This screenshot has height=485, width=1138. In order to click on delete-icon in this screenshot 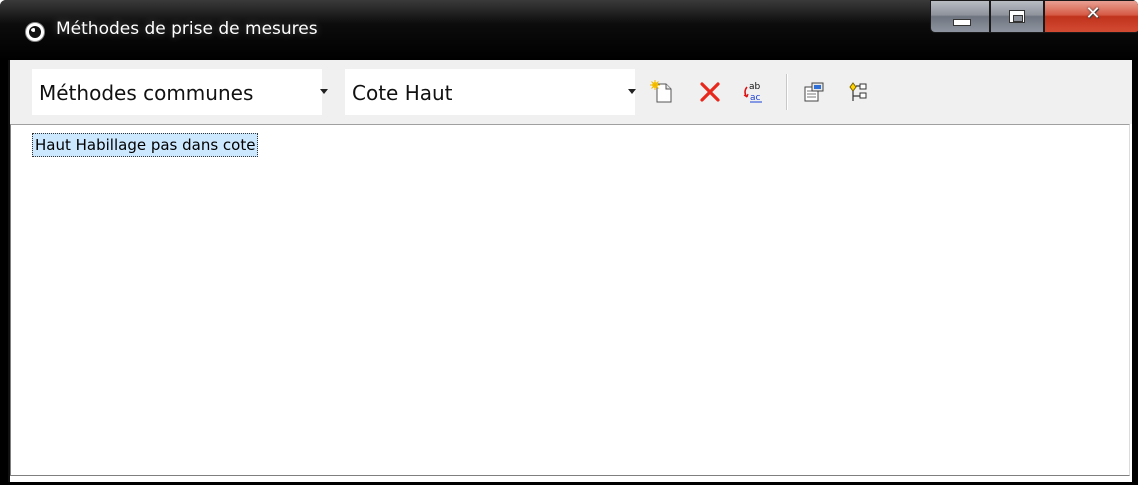, I will do `click(710, 92)`.